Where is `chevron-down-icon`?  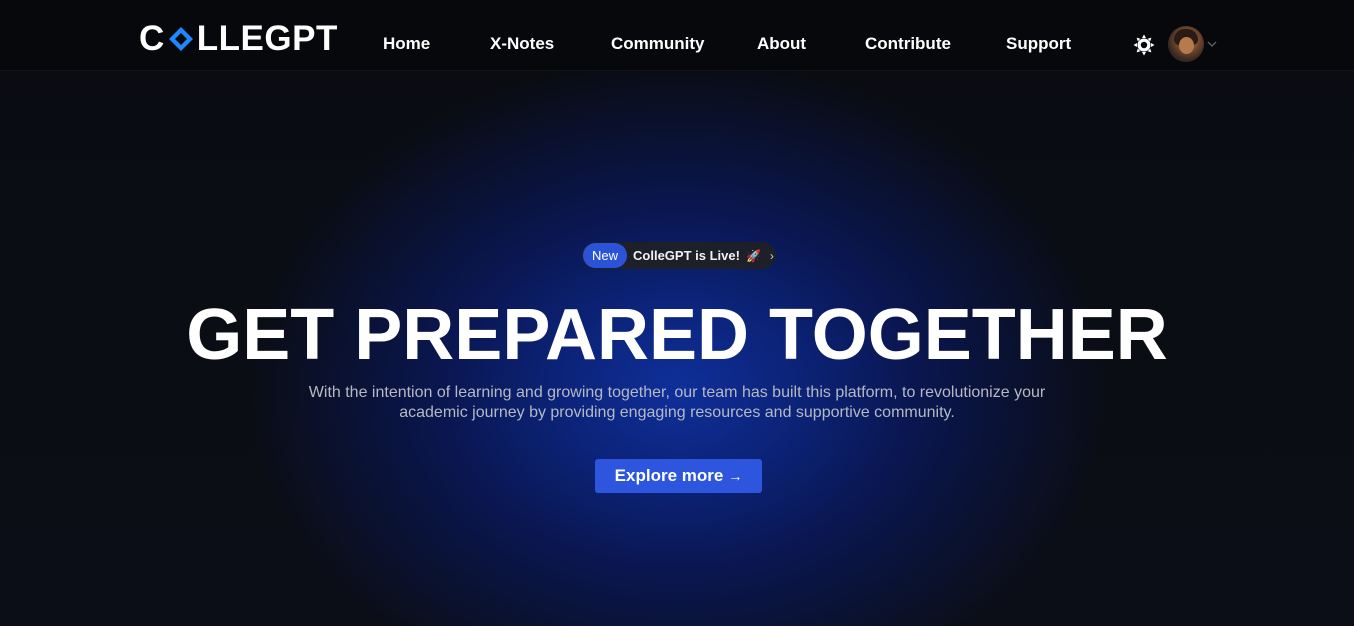 chevron-down-icon is located at coordinates (1212, 44).